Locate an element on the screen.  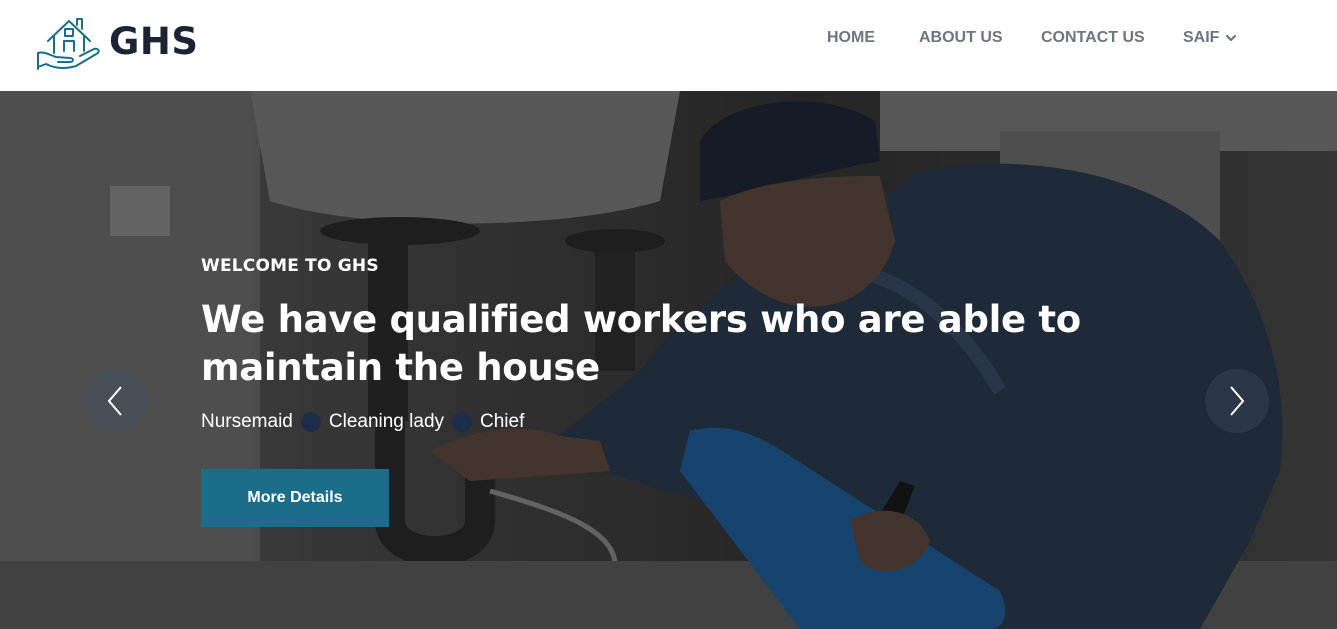
nav-about-us: ABOUT US is located at coordinates (961, 38).